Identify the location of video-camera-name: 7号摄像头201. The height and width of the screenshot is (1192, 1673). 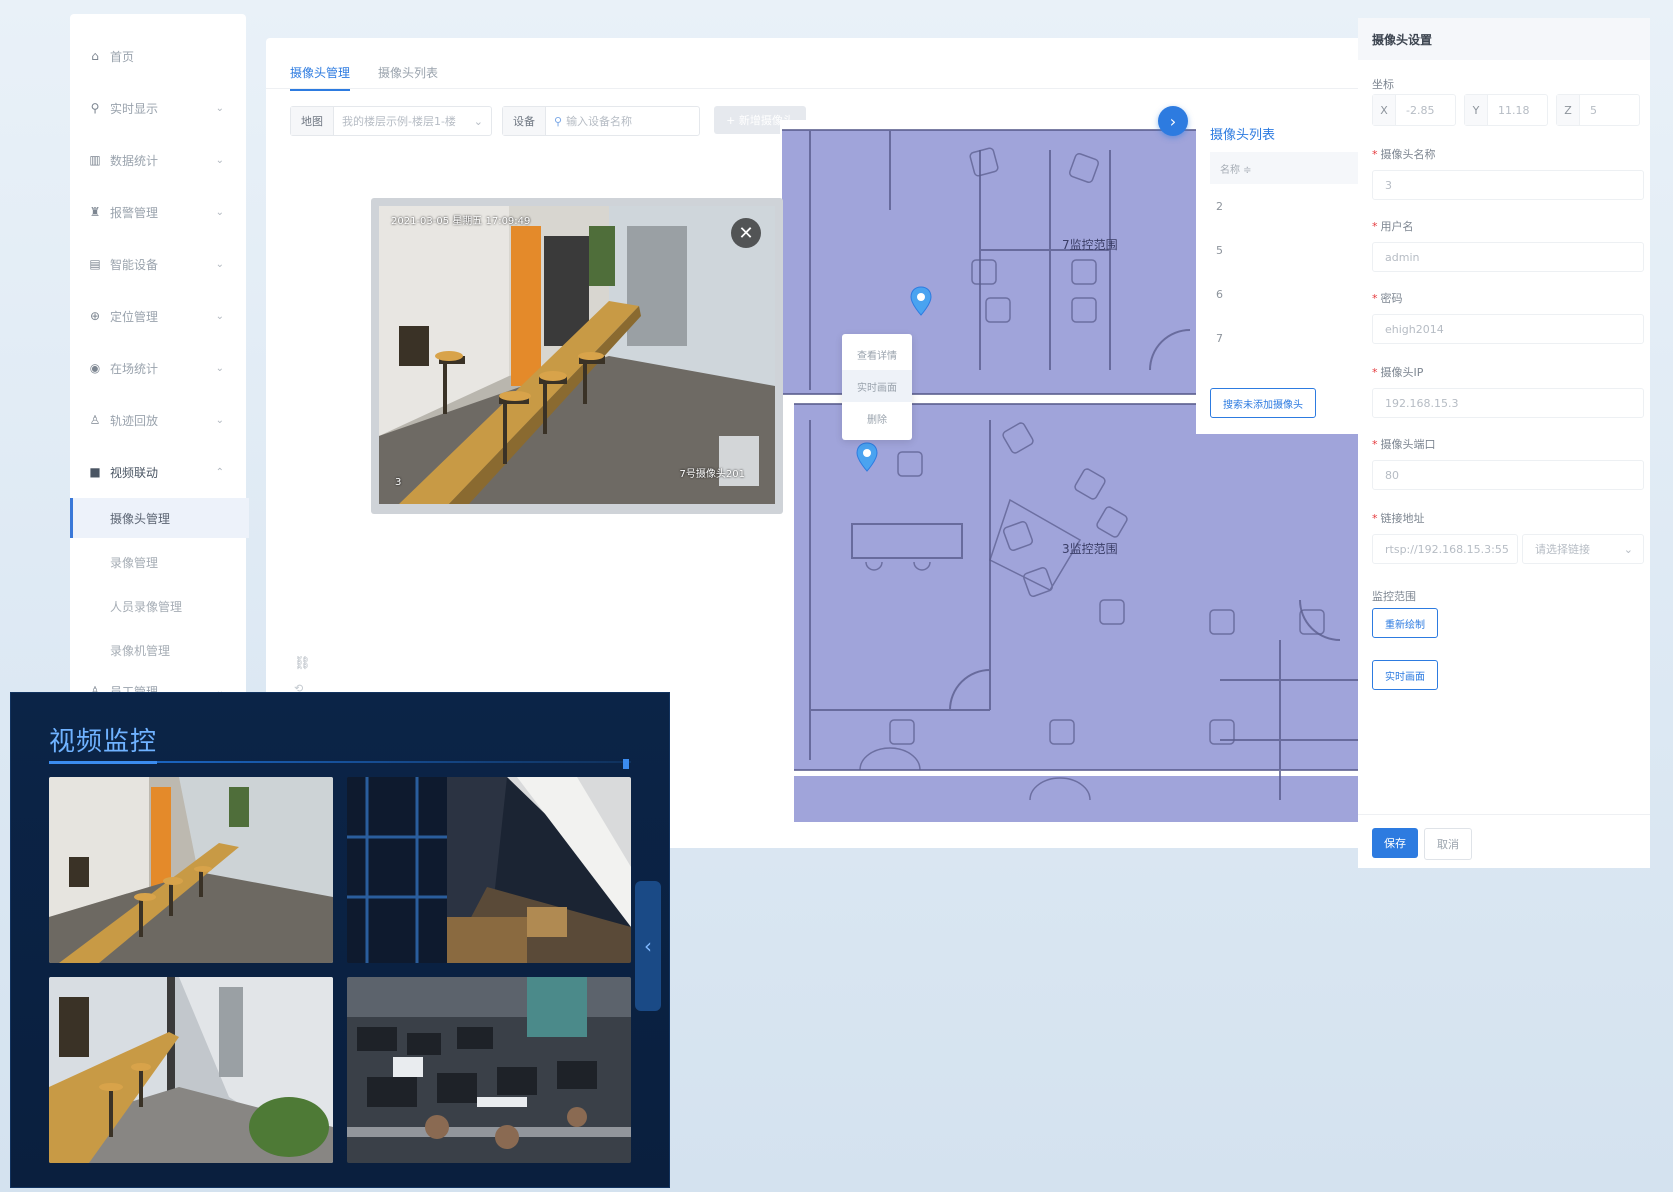
(712, 474).